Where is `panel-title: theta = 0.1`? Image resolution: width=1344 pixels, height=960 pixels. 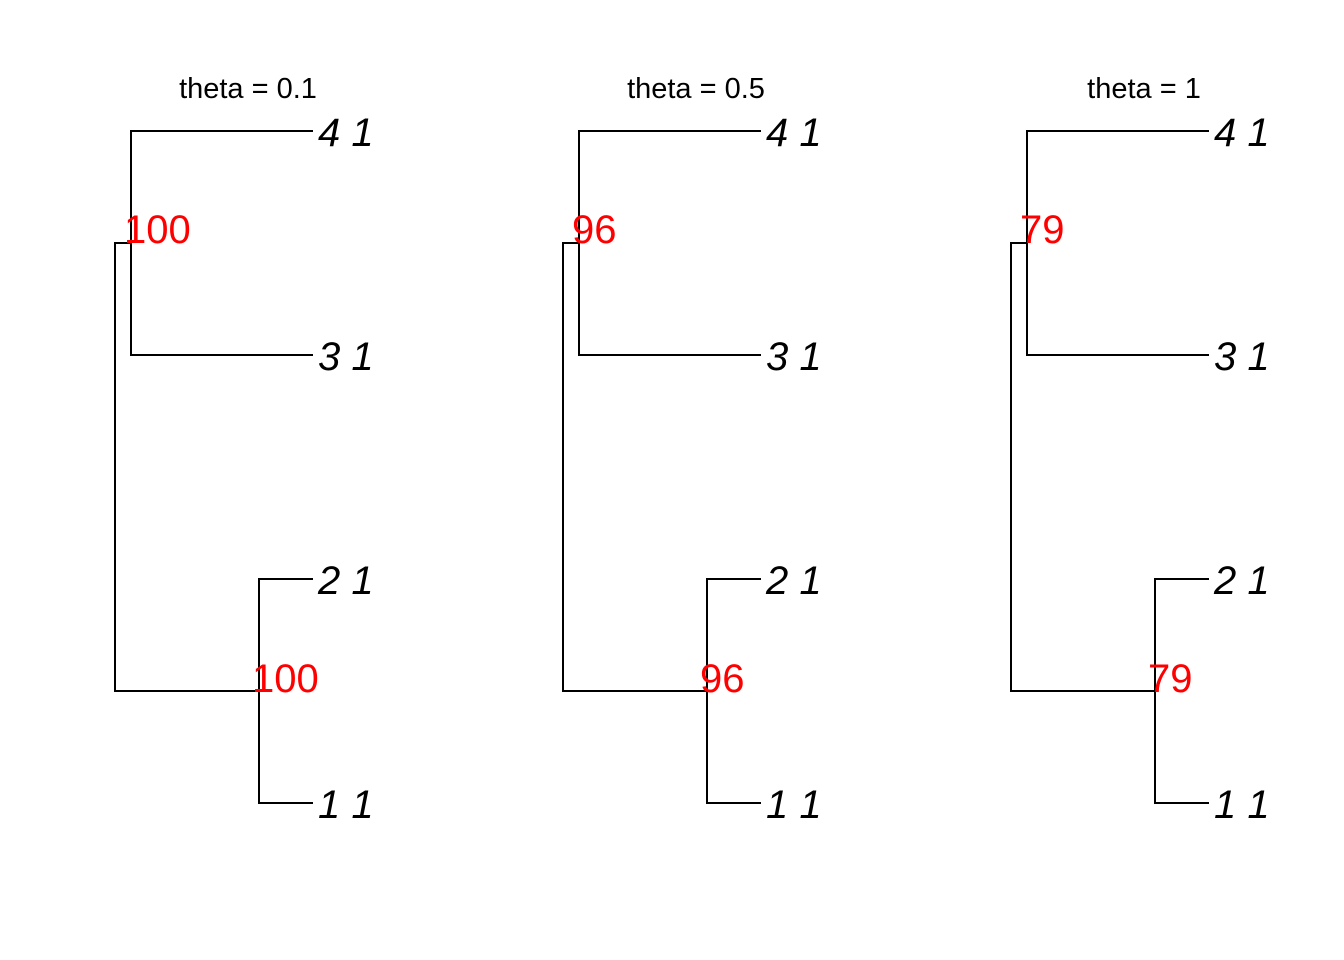
panel-title: theta = 0.1 is located at coordinates (248, 89).